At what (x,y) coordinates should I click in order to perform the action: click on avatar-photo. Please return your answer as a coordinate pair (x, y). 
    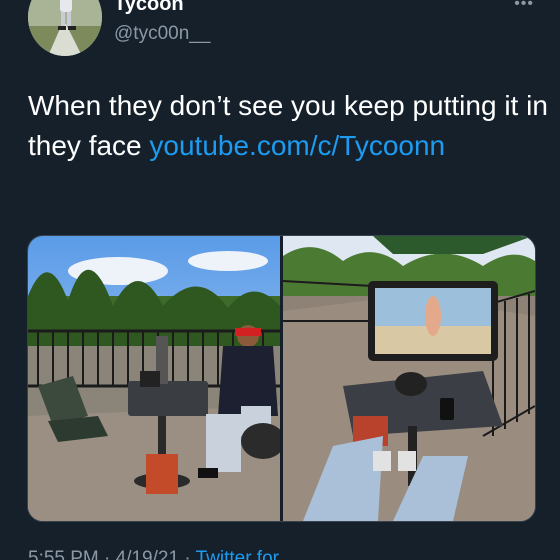
    Looking at the image, I should click on (65, 28).